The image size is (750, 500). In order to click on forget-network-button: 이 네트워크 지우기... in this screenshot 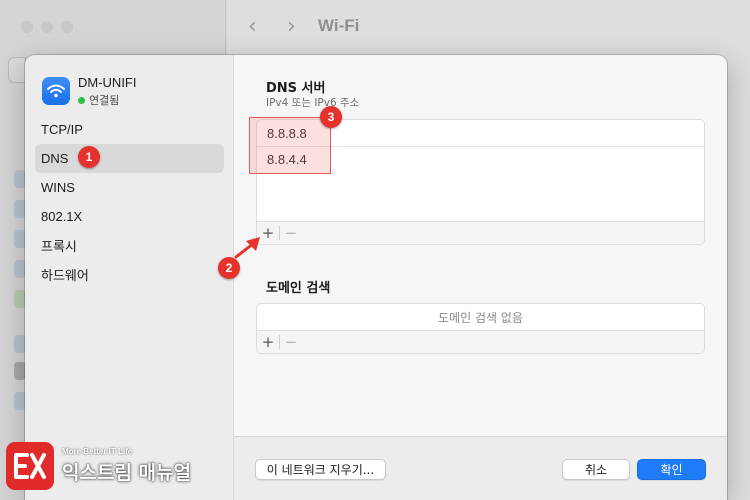, I will do `click(320, 469)`.